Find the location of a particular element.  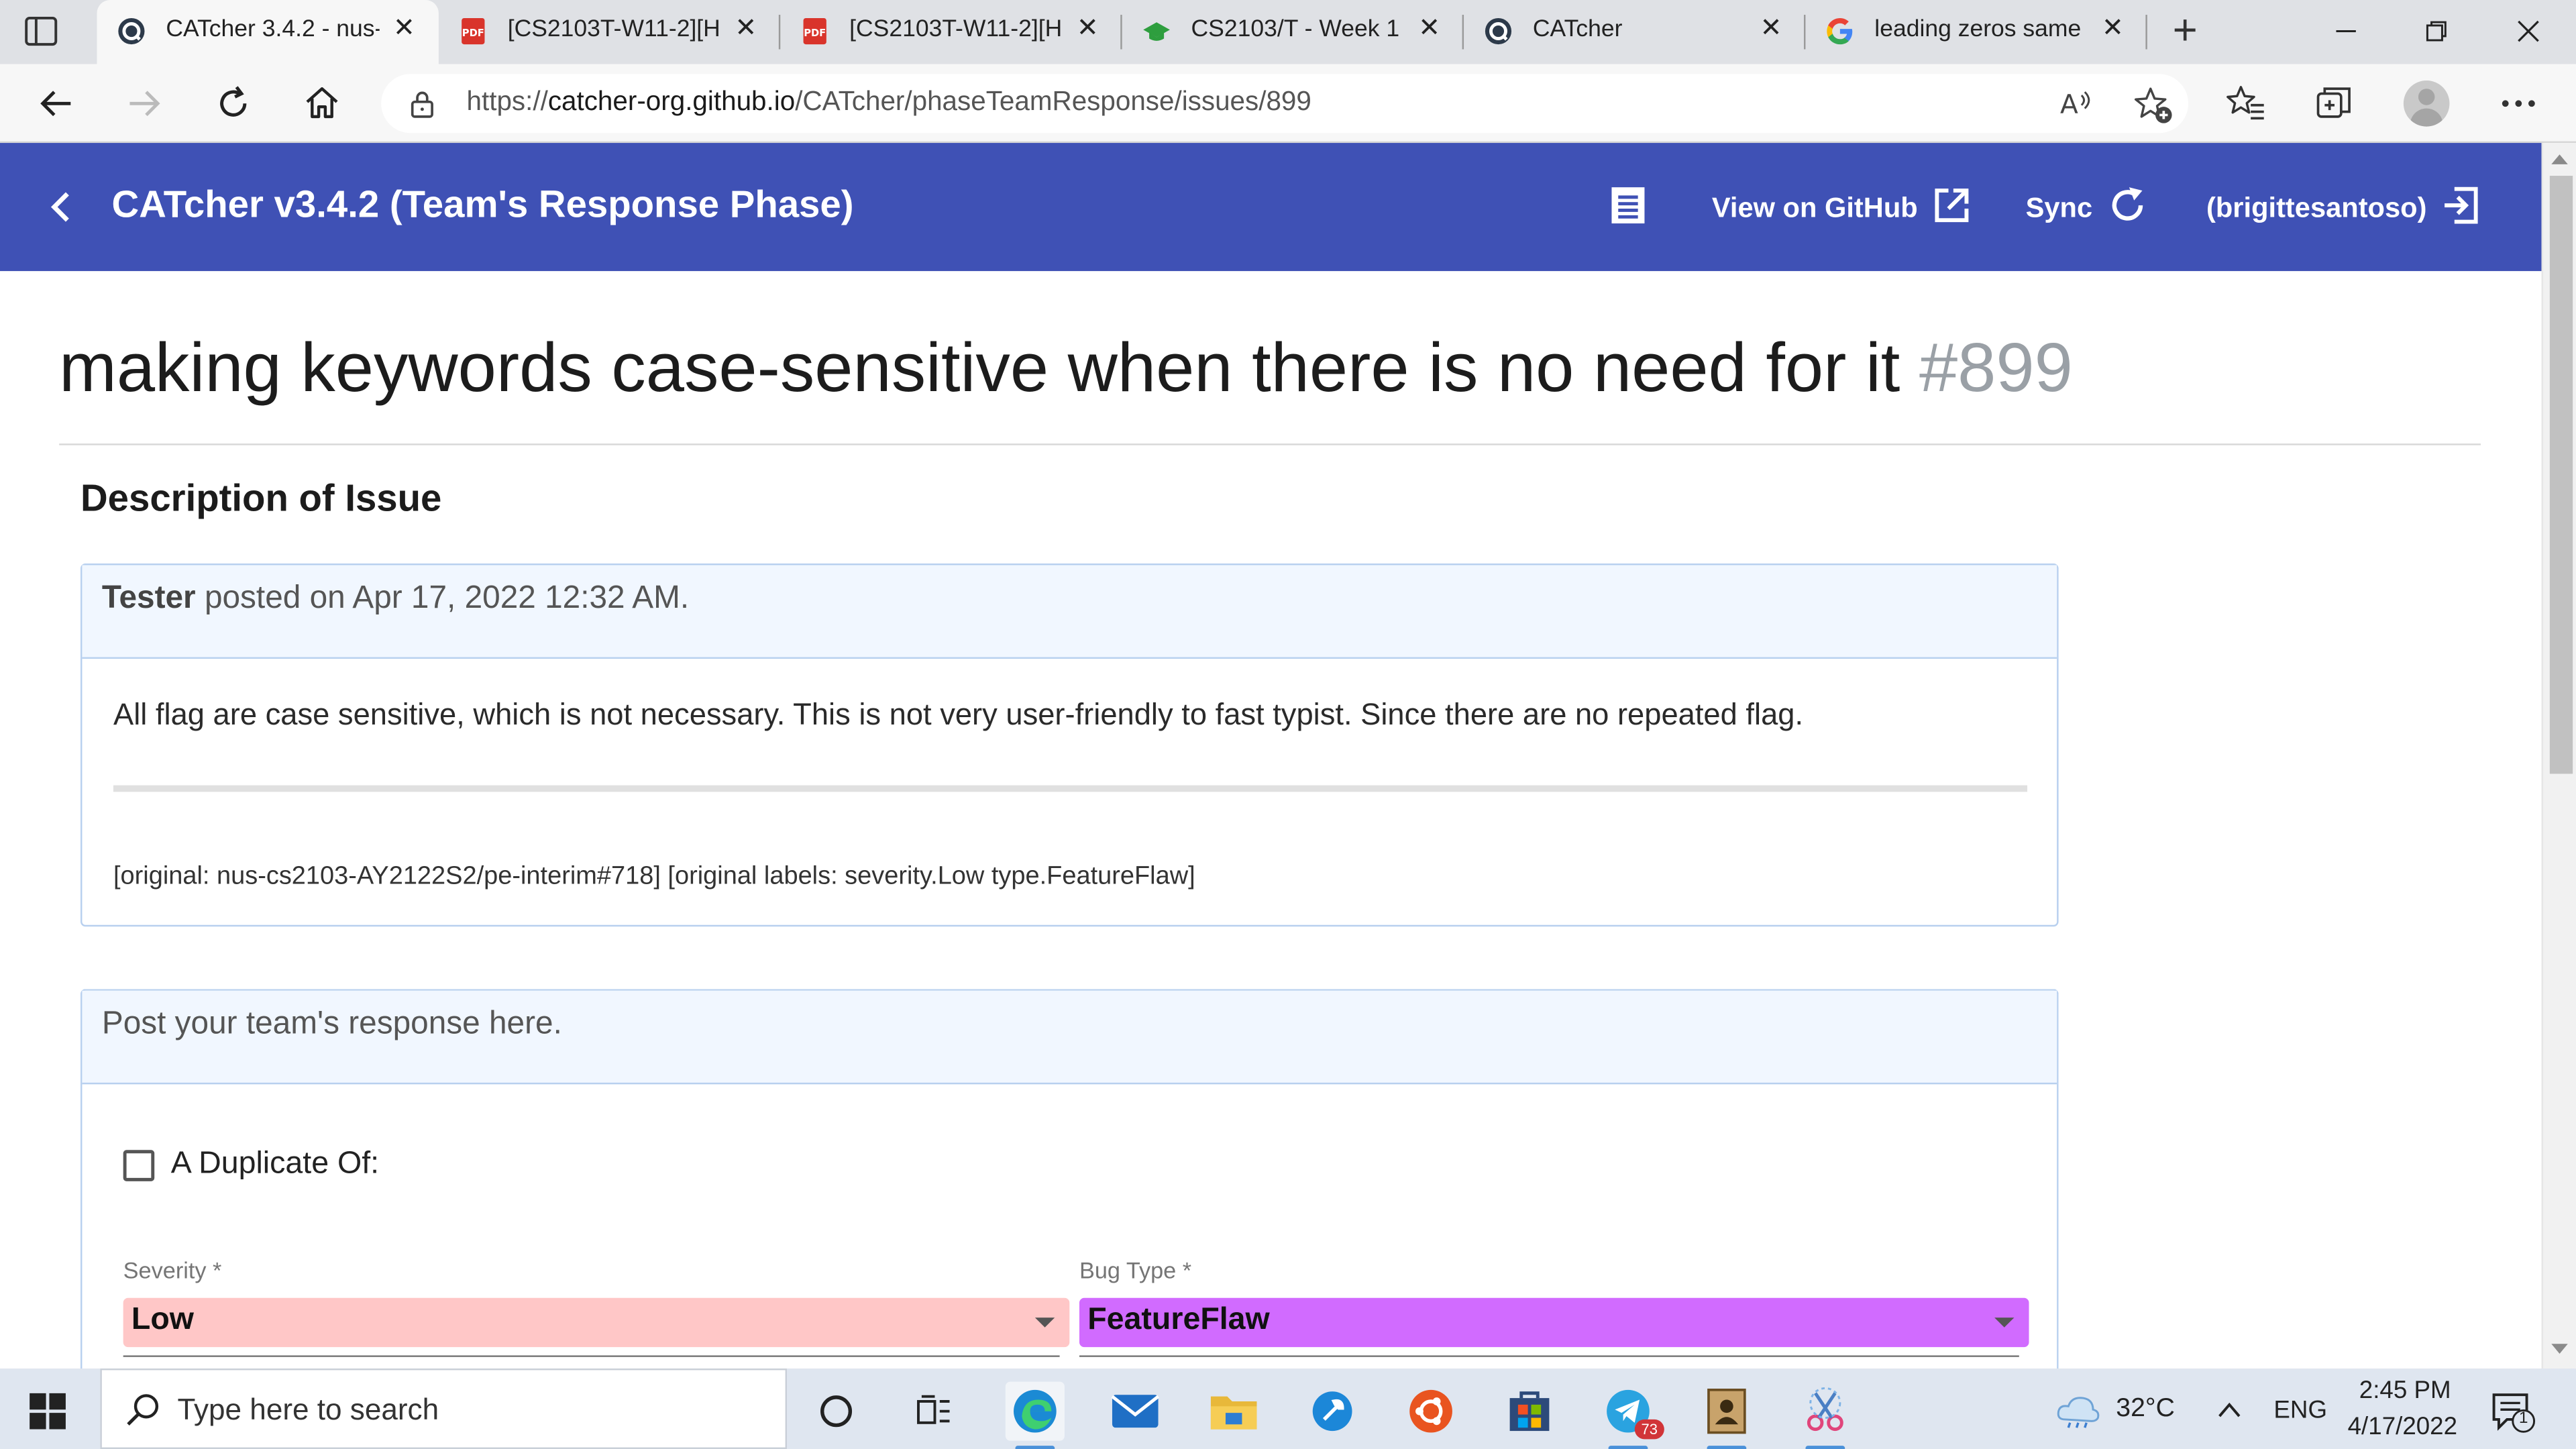

notification-center-icon: 1 is located at coordinates (2514, 1416).